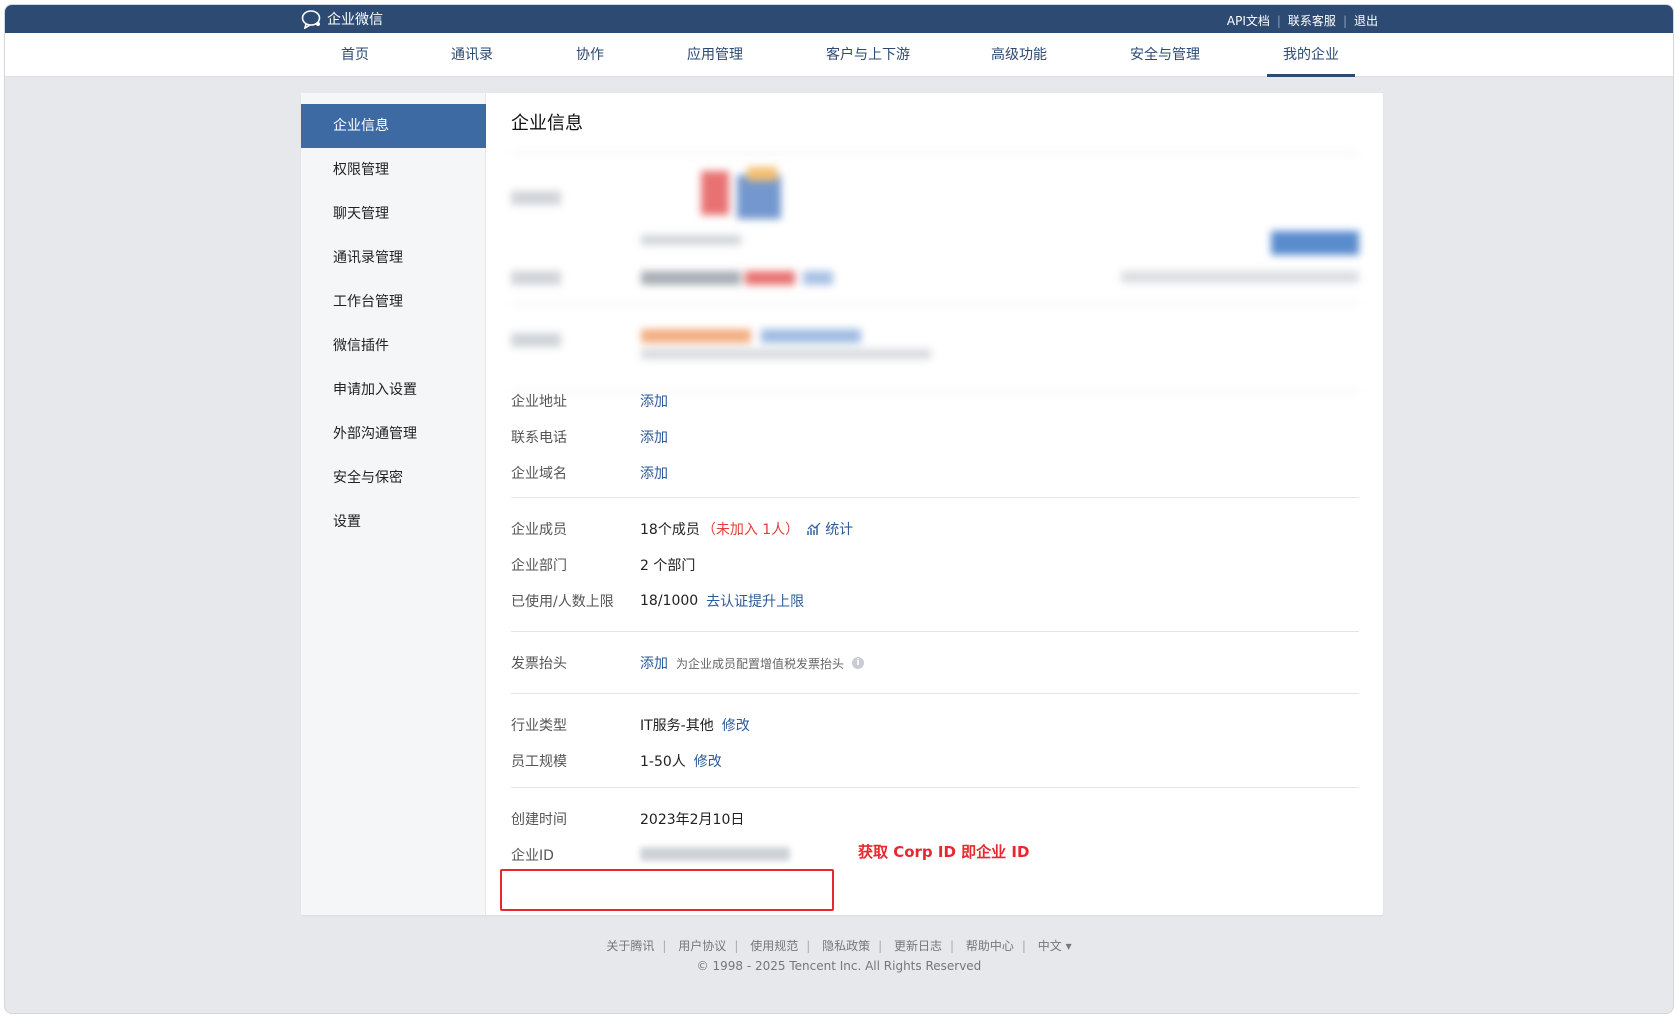 This screenshot has height=1018, width=1678. Describe the element at coordinates (1055, 946) in the screenshot. I see `language-selector: 中文 ▾` at that location.